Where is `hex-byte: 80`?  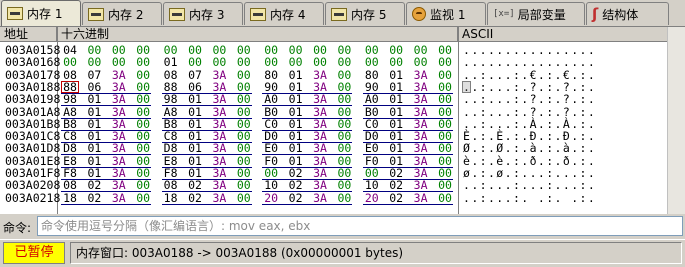 hex-byte: 80 is located at coordinates (271, 75).